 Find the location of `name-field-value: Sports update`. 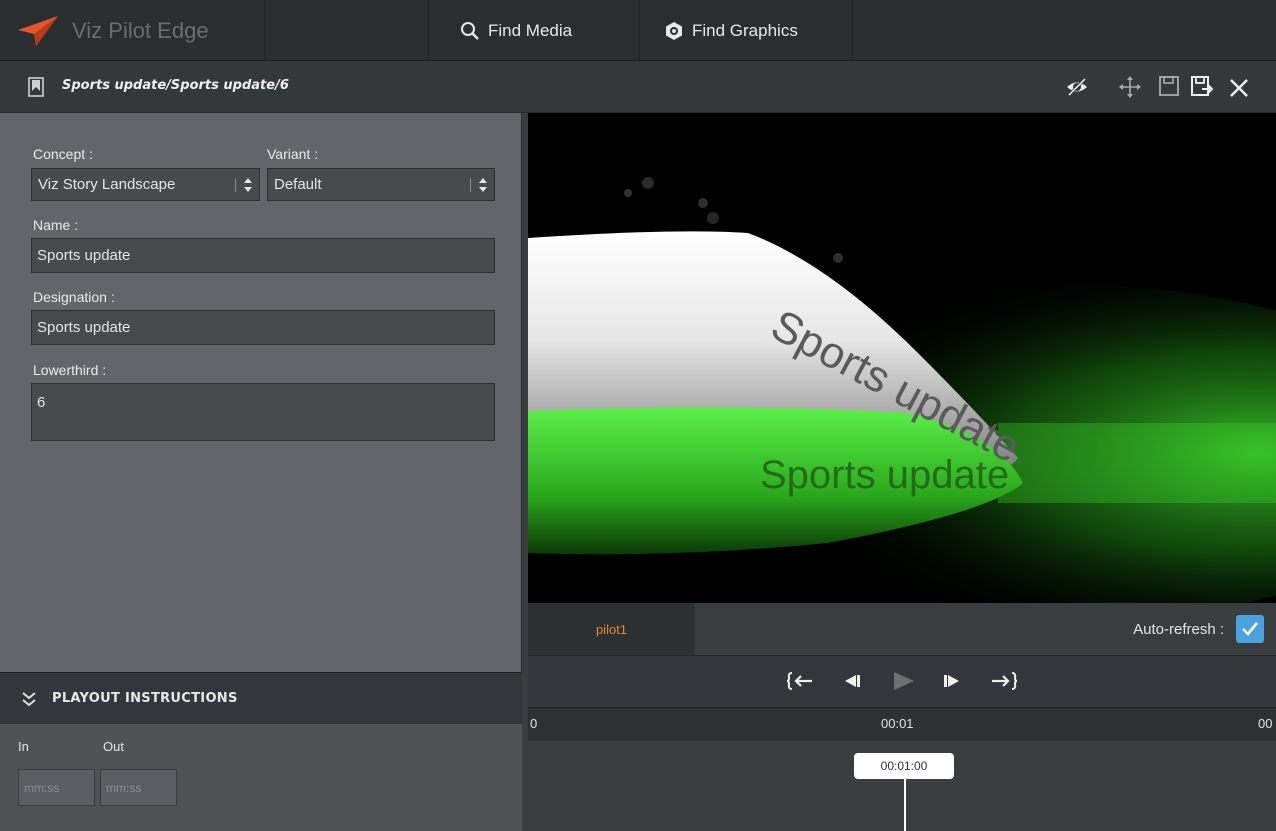

name-field-value: Sports update is located at coordinates (84, 255).